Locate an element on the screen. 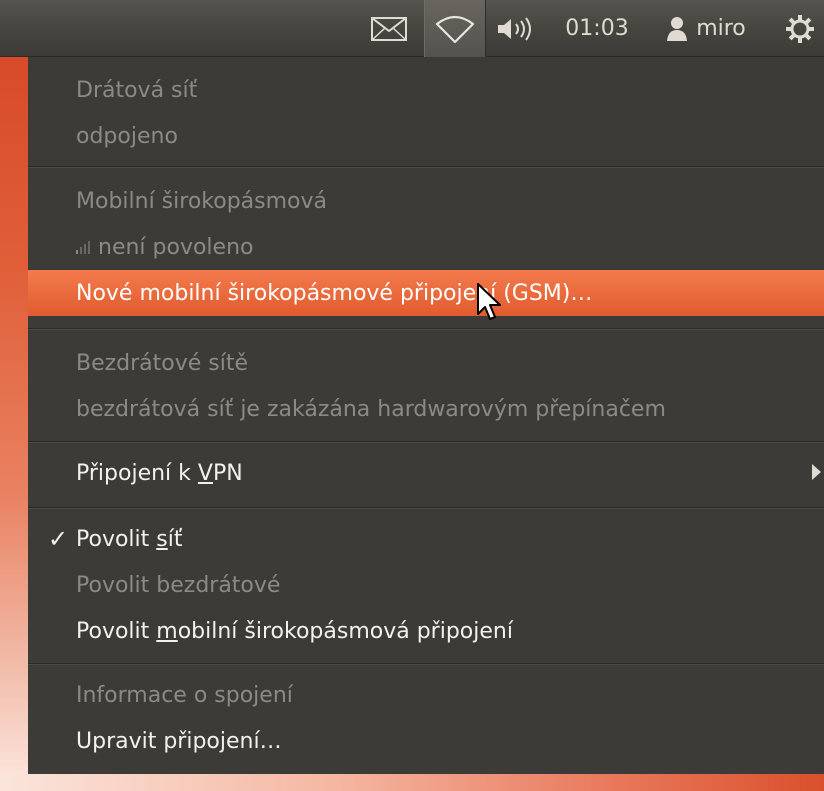 This screenshot has height=791, width=824. gear-icon is located at coordinates (800, 28).